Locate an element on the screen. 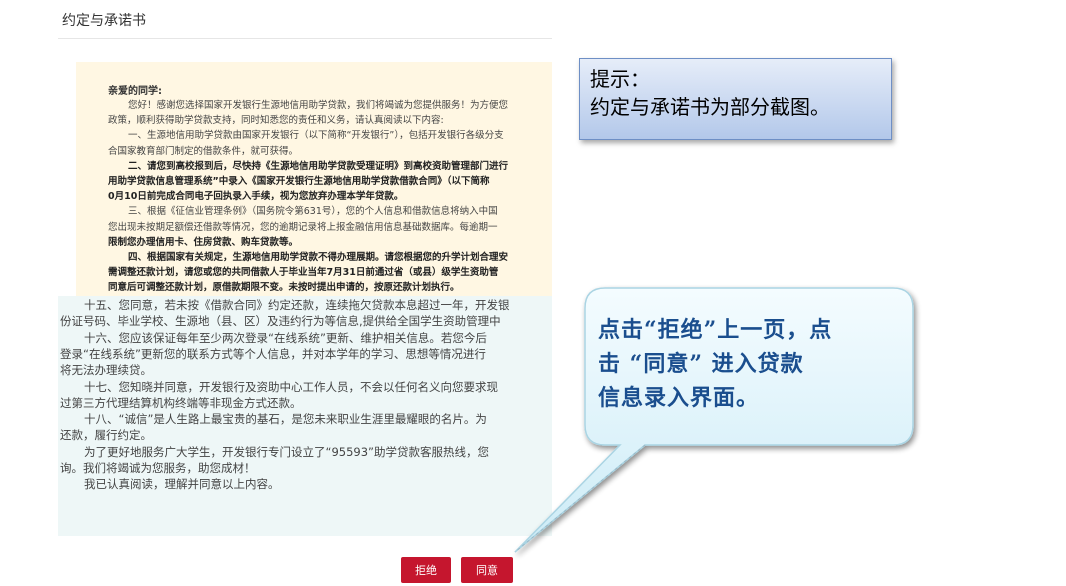 The width and height of the screenshot is (1066, 586). agreement-line: 限制您办理信用卡、住房贷款、购车贷款等。 is located at coordinates (203, 242).